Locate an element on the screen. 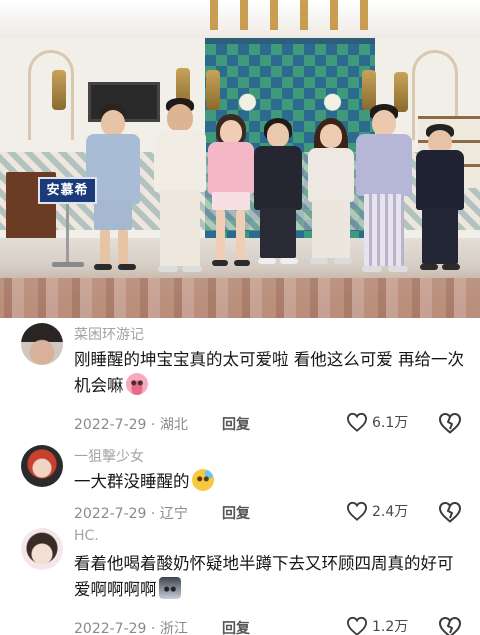  like-count: 2.4万 is located at coordinates (390, 512).